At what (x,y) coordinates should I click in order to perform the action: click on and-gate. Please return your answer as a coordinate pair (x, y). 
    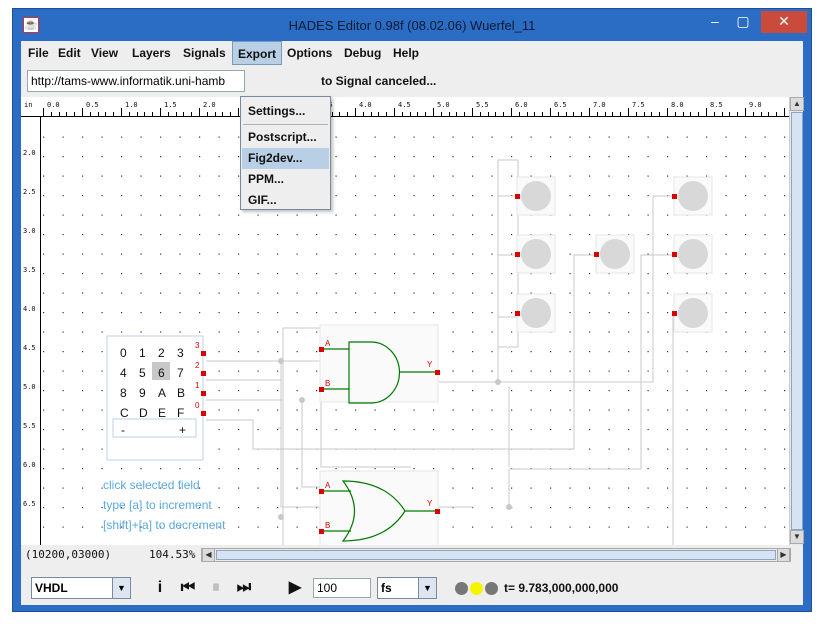
    Looking at the image, I should click on (379, 364).